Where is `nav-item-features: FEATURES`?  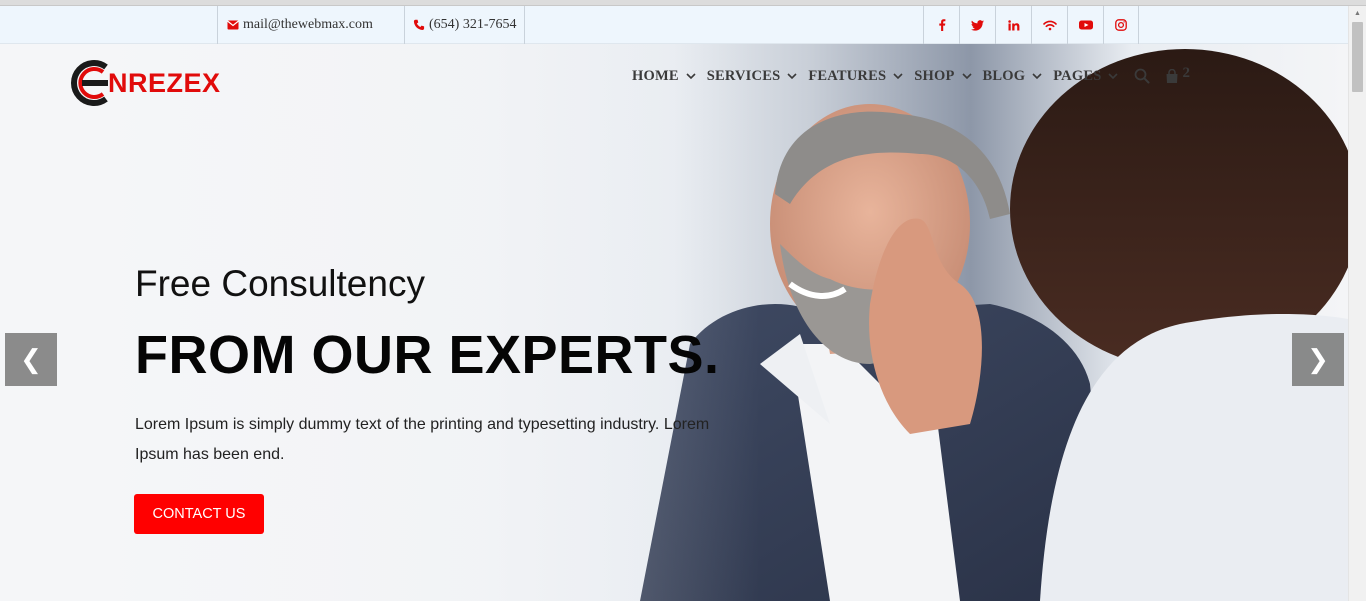 nav-item-features: FEATURES is located at coordinates (856, 76).